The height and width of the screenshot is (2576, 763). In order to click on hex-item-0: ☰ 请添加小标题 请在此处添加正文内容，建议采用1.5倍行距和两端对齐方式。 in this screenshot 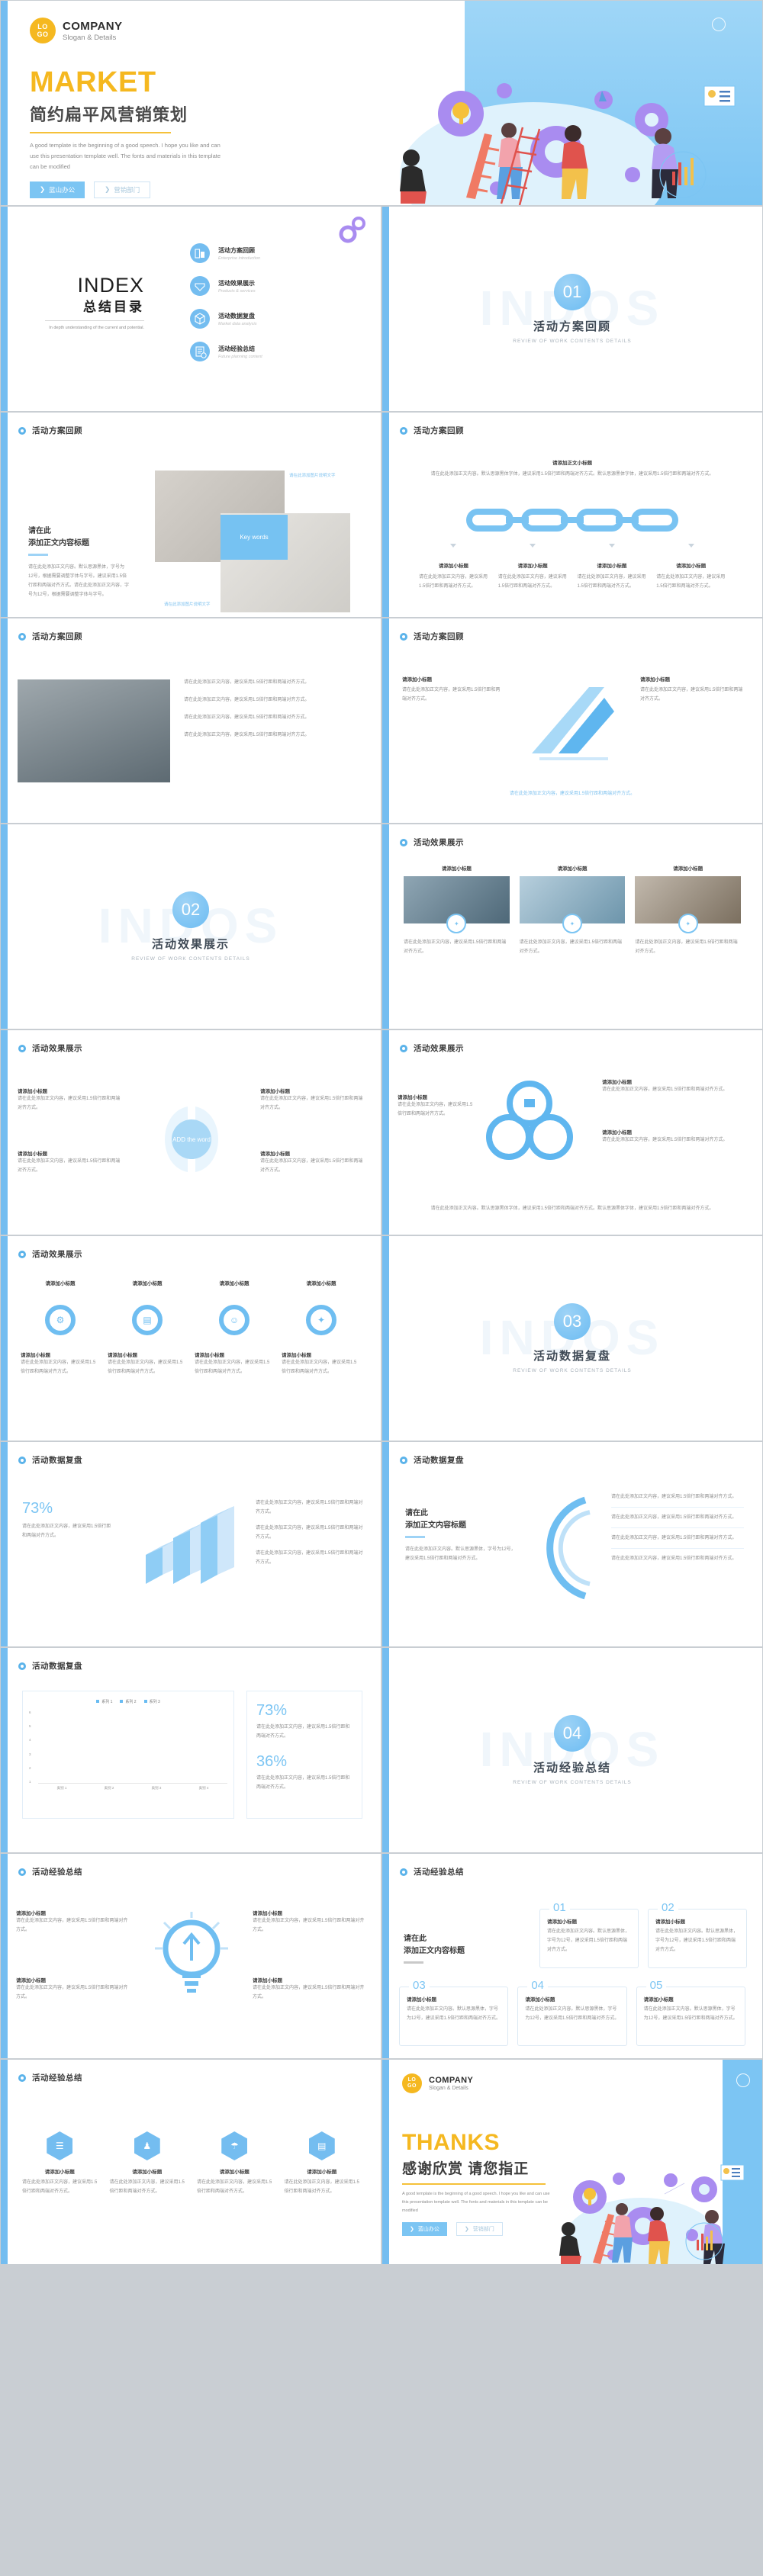, I will do `click(60, 2163)`.